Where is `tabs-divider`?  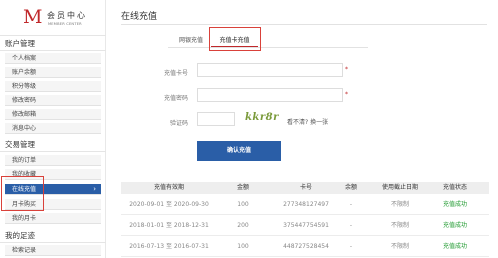 tabs-divider is located at coordinates (268, 47).